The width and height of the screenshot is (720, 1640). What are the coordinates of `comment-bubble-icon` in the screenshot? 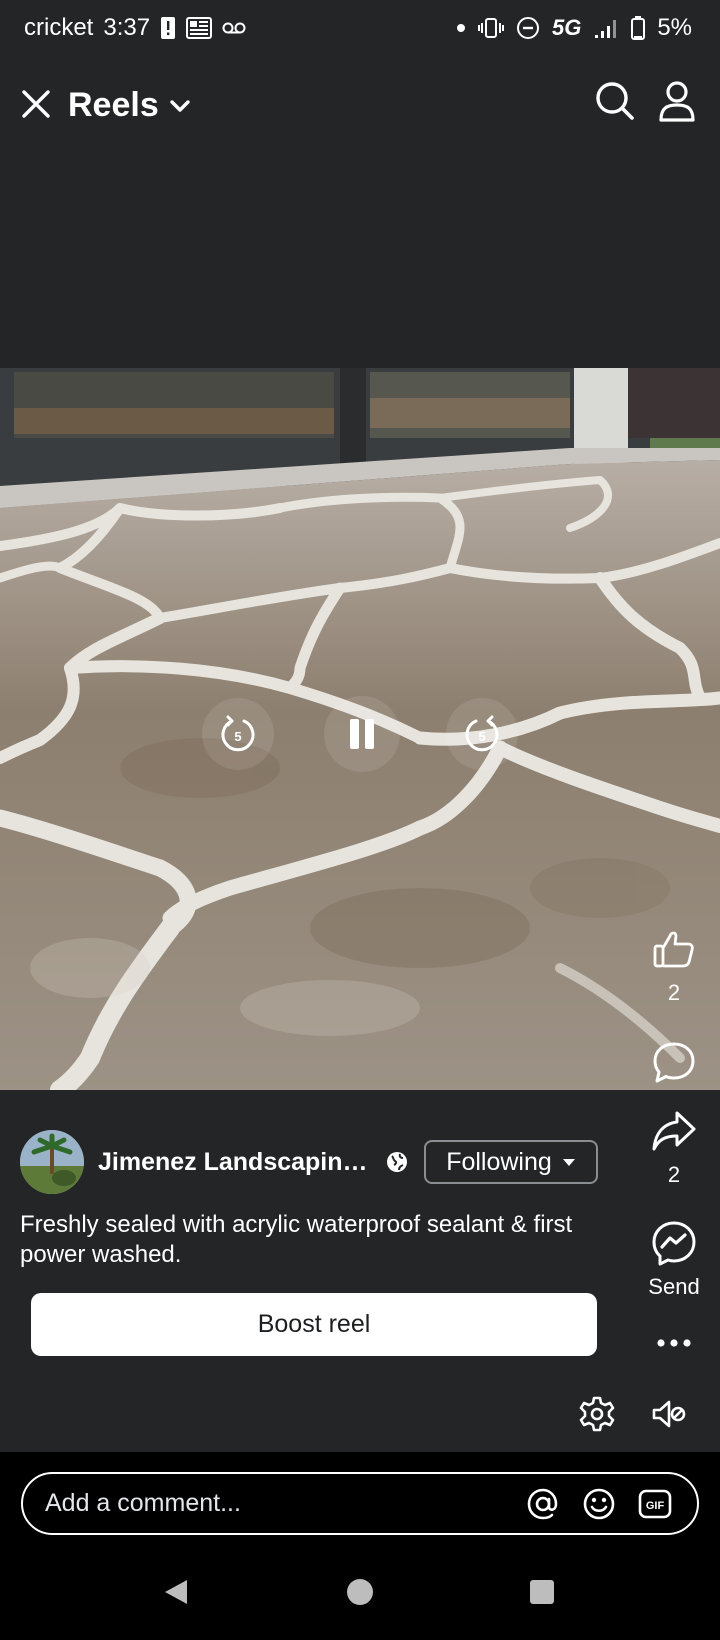 It's located at (674, 1062).